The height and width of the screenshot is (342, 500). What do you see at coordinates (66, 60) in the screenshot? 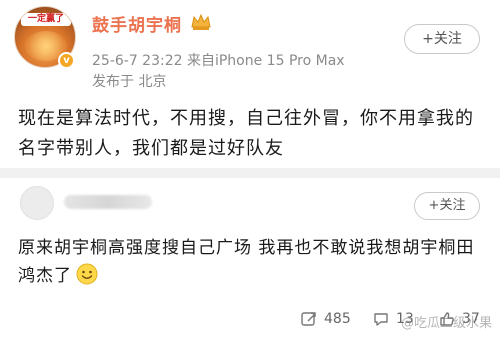
I see `verified-badge-icon: v` at bounding box center [66, 60].